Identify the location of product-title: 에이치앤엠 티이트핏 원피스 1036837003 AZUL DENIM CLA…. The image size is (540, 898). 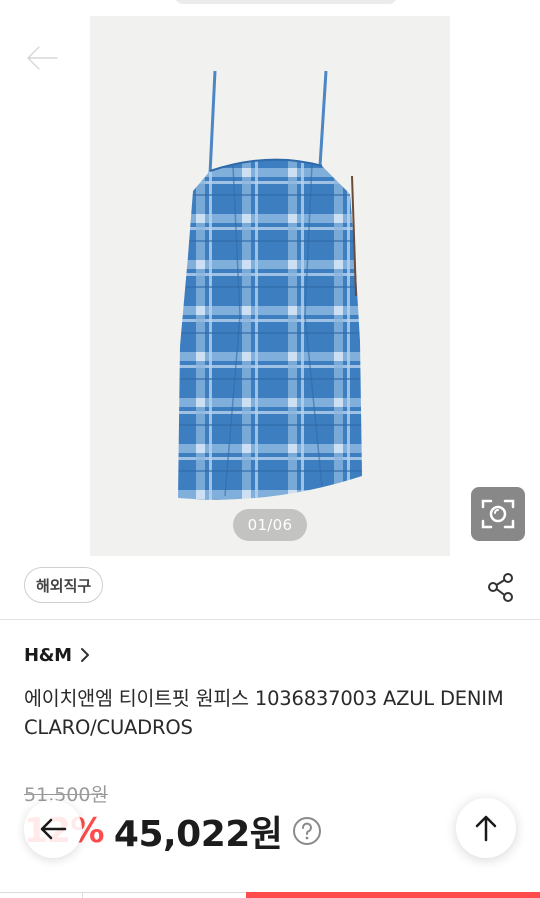
(264, 713).